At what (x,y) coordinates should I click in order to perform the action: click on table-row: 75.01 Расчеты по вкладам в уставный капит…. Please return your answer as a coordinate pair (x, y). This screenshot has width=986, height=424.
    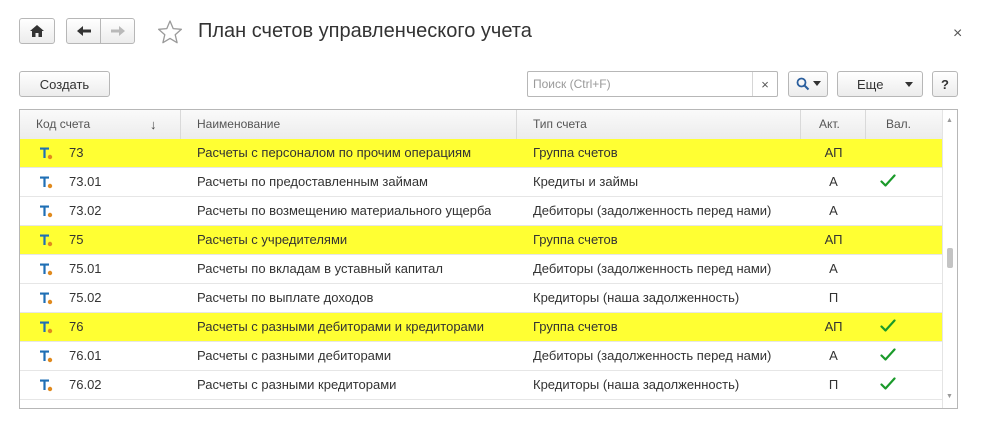
    Looking at the image, I should click on (481, 269).